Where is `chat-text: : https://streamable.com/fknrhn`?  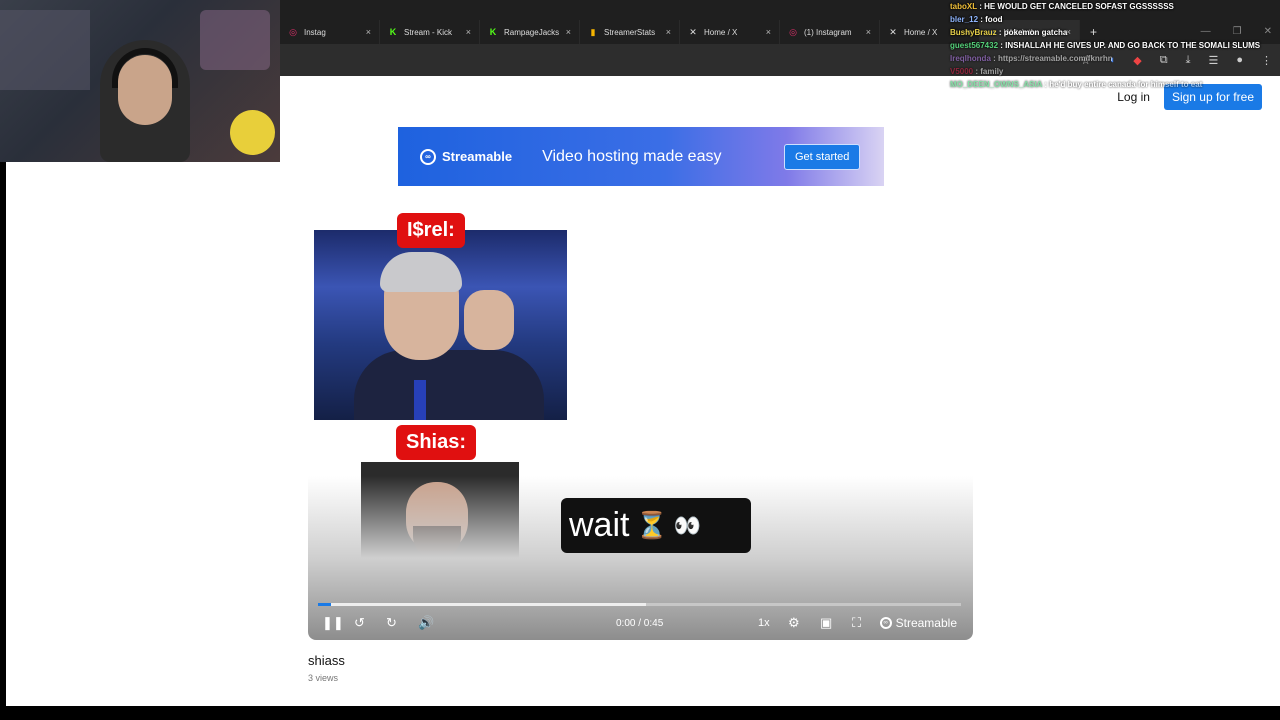
chat-text: : https://streamable.com/fknrhn is located at coordinates (1051, 58).